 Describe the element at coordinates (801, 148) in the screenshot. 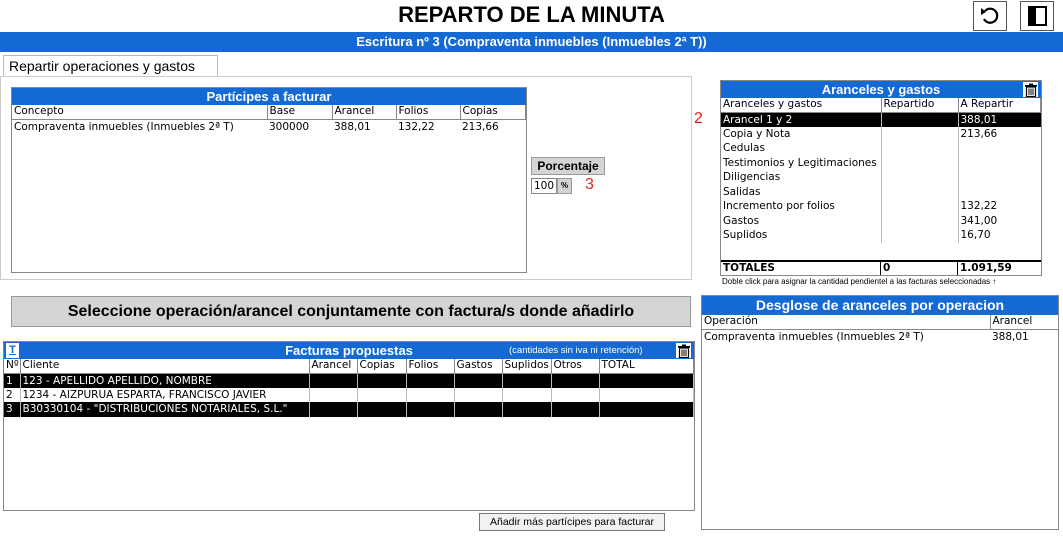

I see `cell-arancel-name: Cedulas` at that location.